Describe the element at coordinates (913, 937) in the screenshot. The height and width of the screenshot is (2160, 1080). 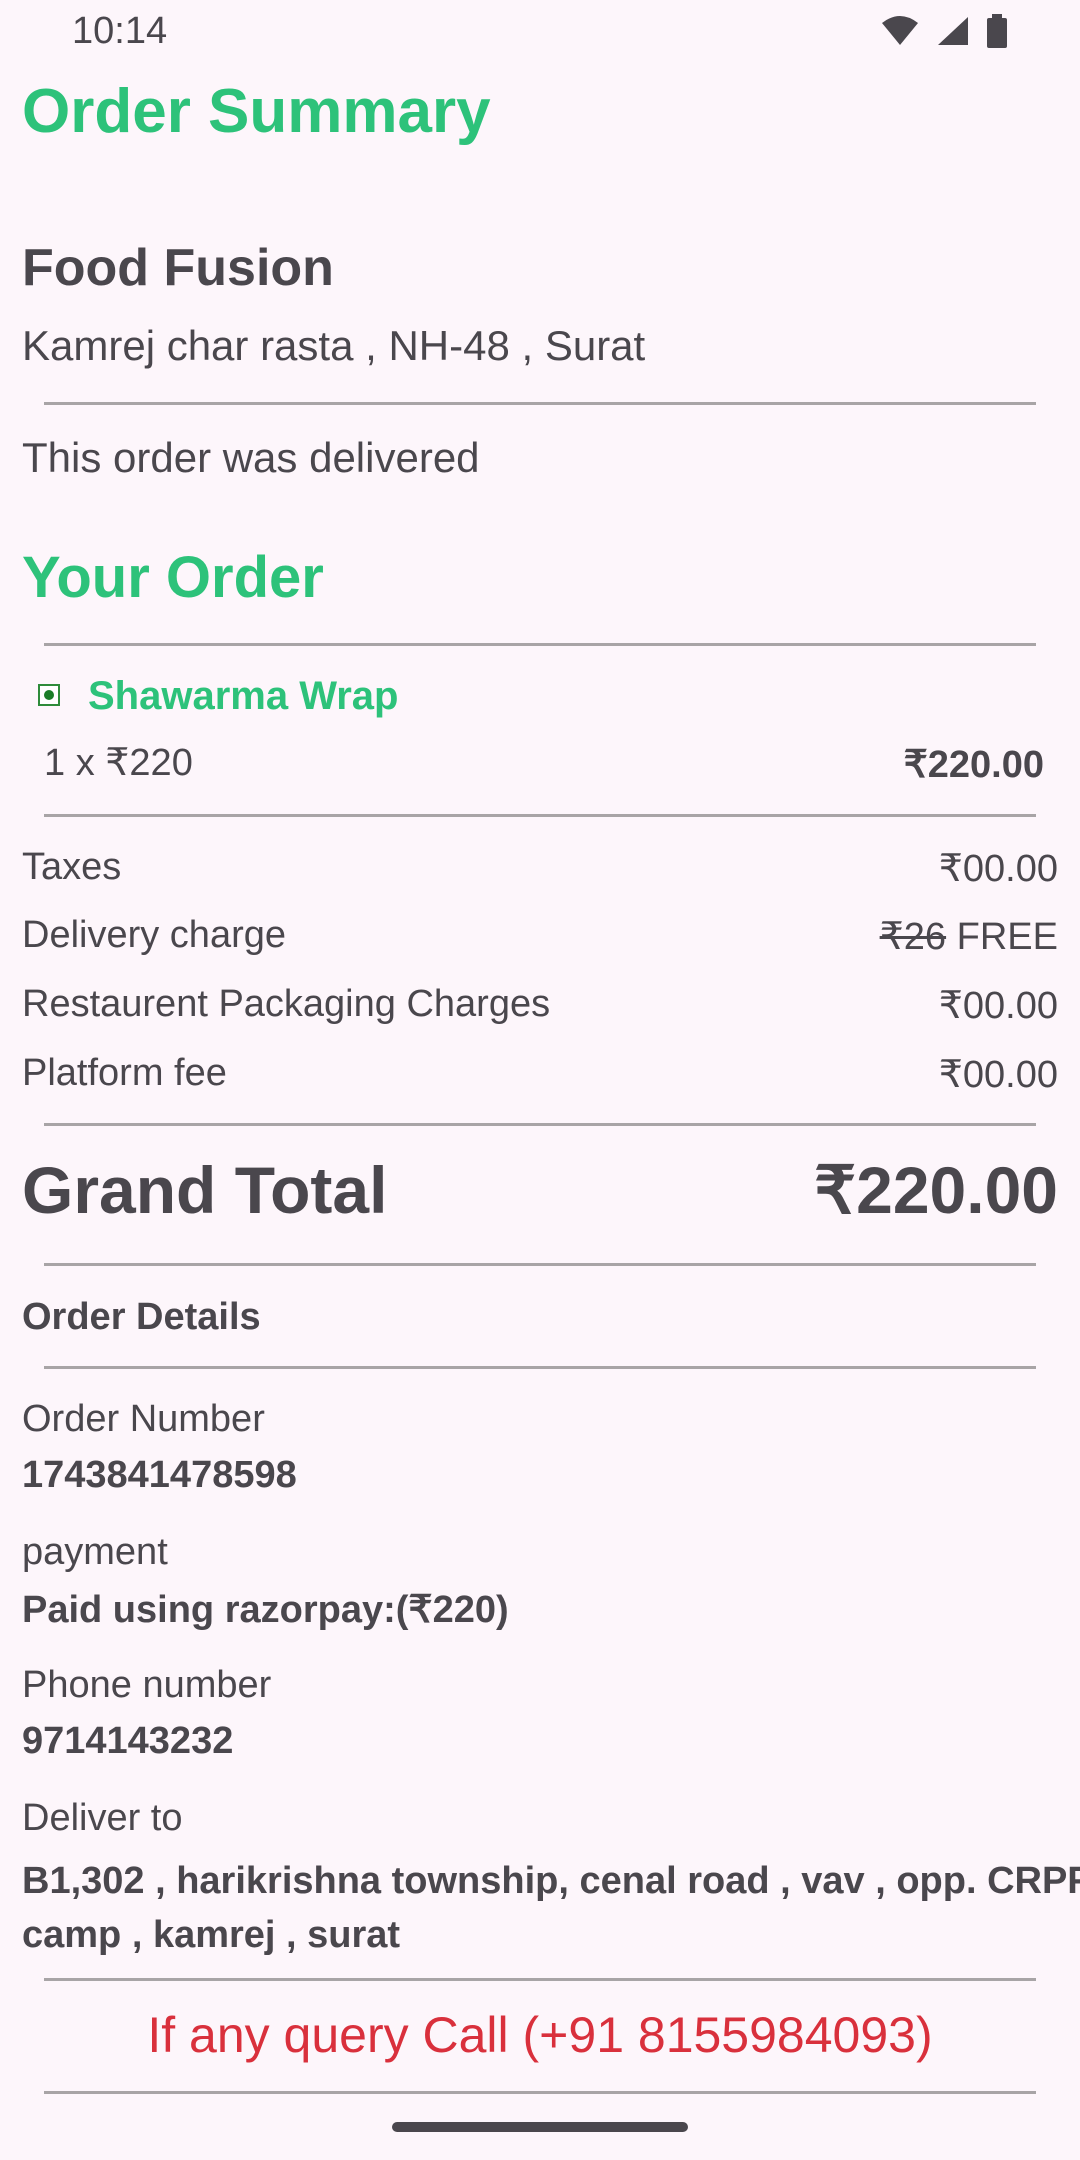
I see `delivery-original-price: ₹26` at that location.